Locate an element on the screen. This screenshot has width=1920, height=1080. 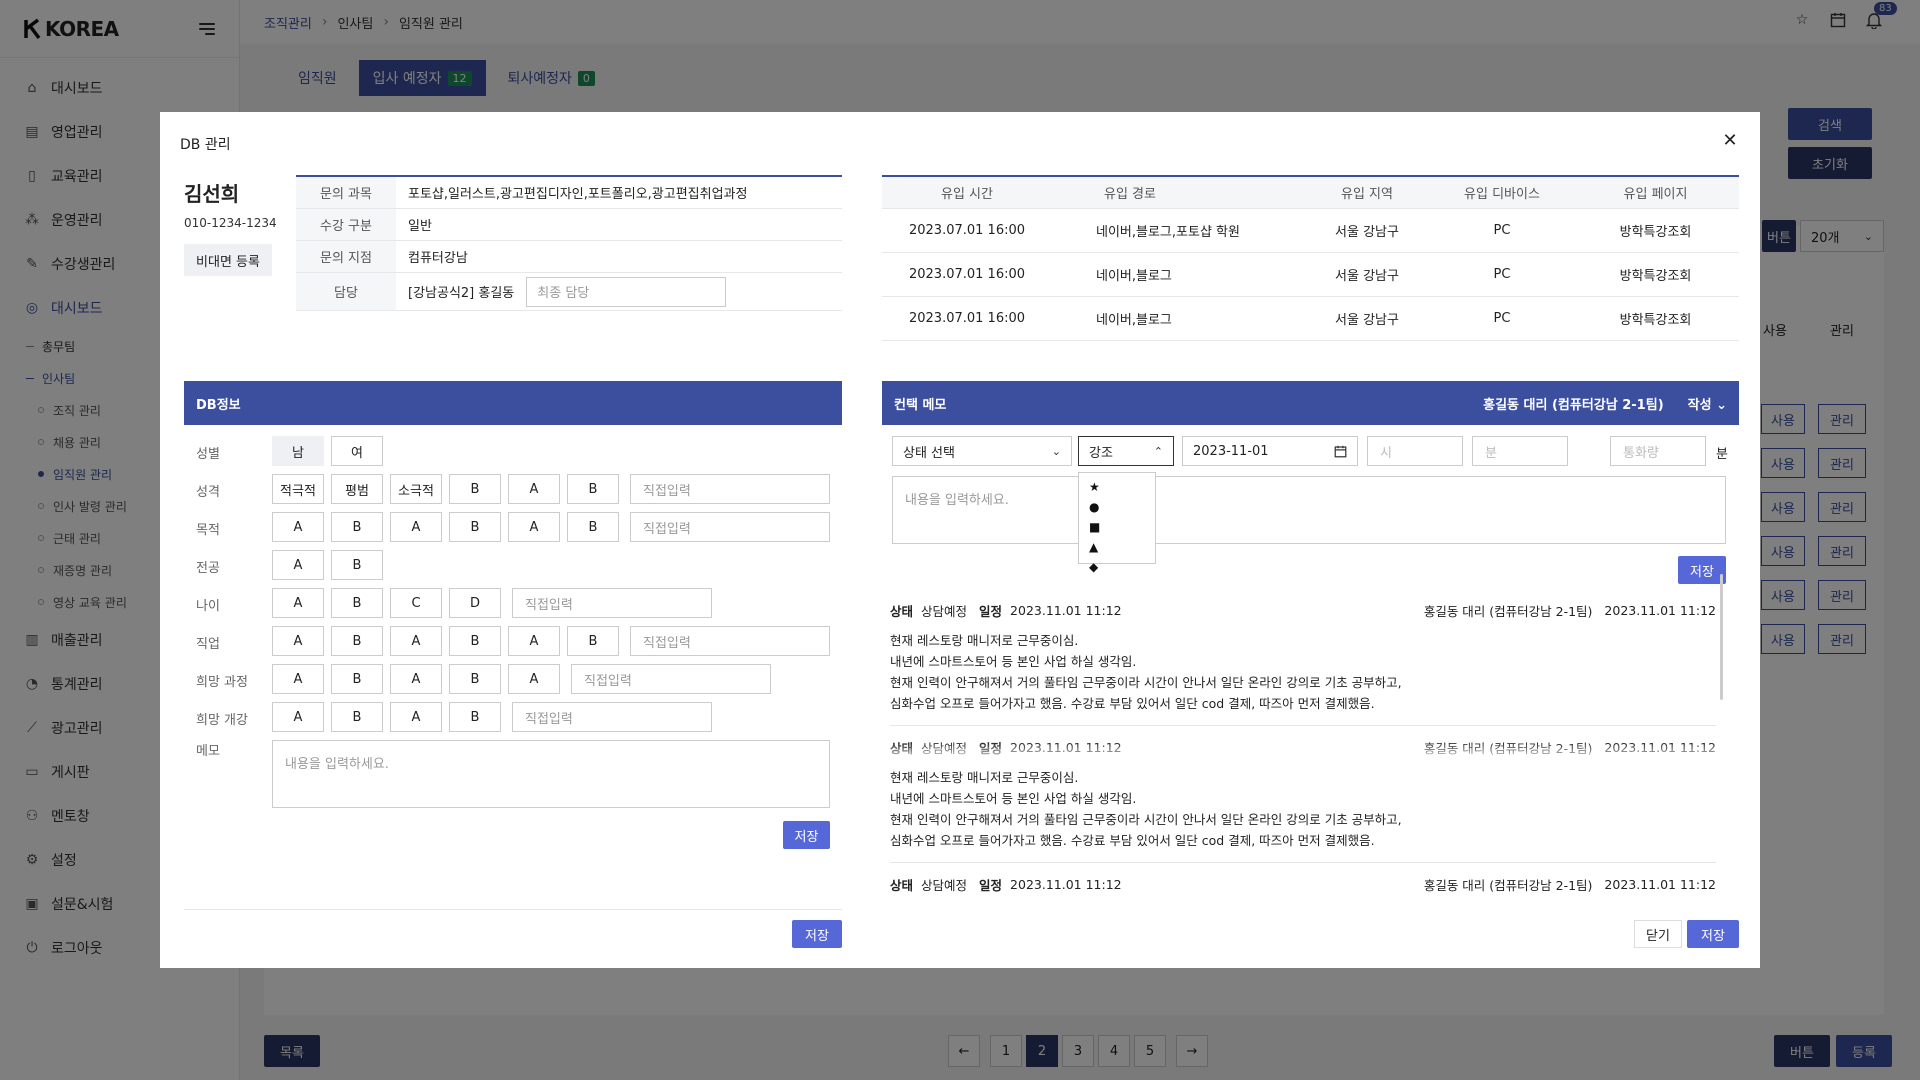
memo-save-button: 저장 is located at coordinates (1702, 570).